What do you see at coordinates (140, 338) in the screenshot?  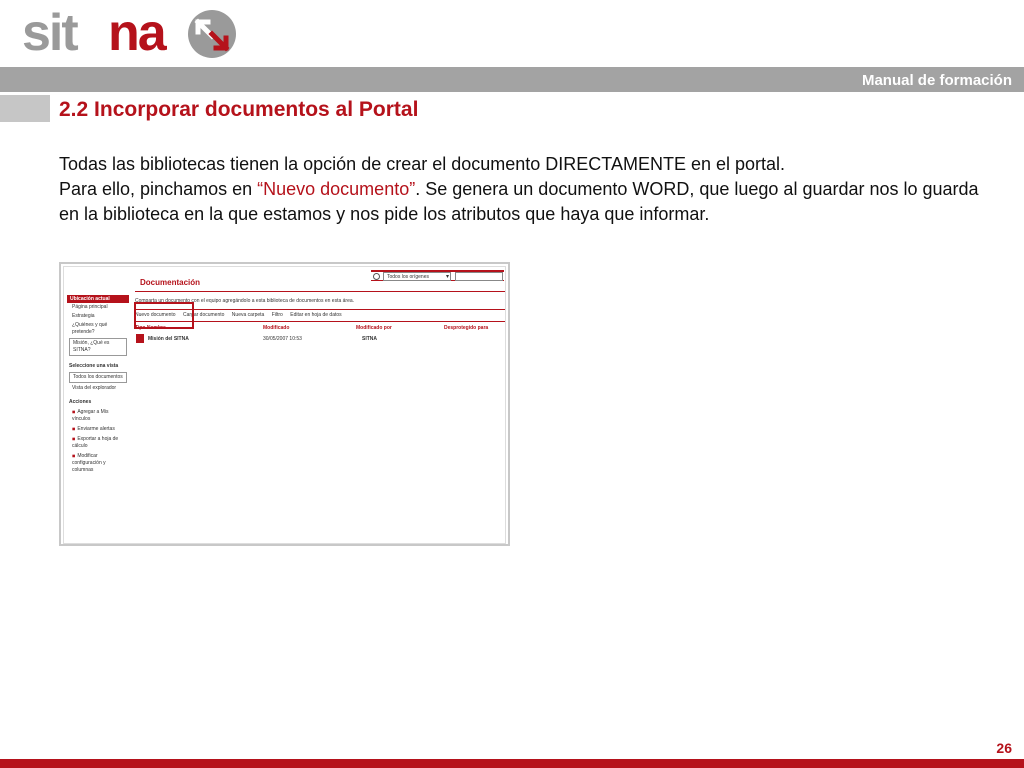 I see `word-document-icon` at bounding box center [140, 338].